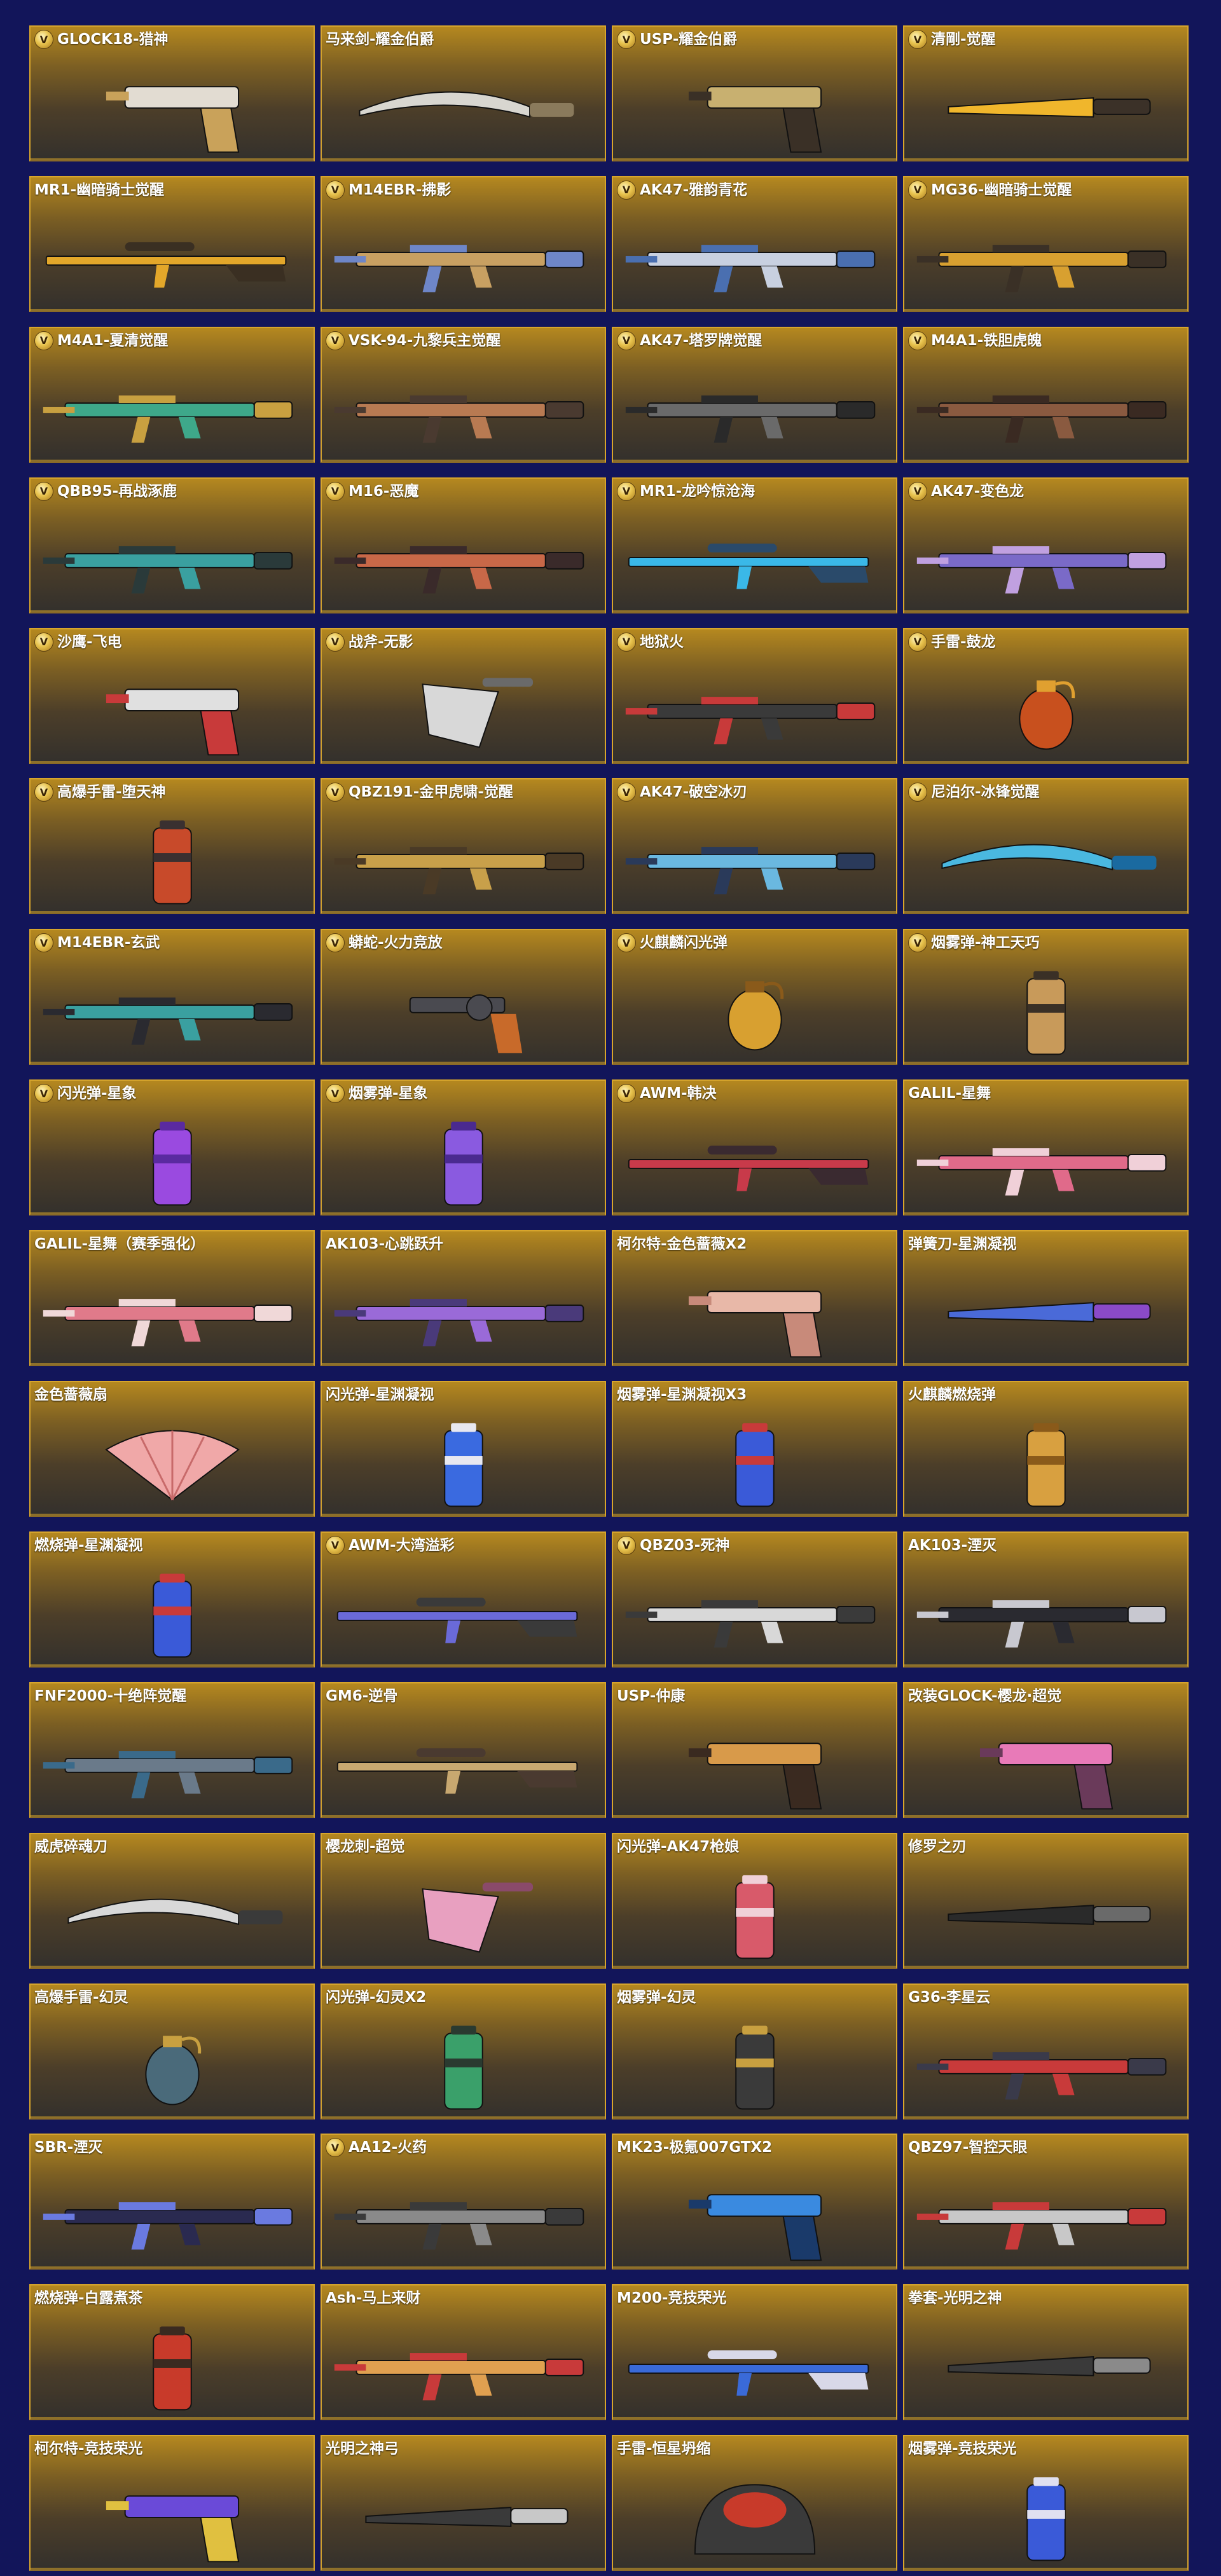 The image size is (1221, 2576). Describe the element at coordinates (464, 1147) in the screenshot. I see `weapon-card: V 烟雾弹-星象` at that location.